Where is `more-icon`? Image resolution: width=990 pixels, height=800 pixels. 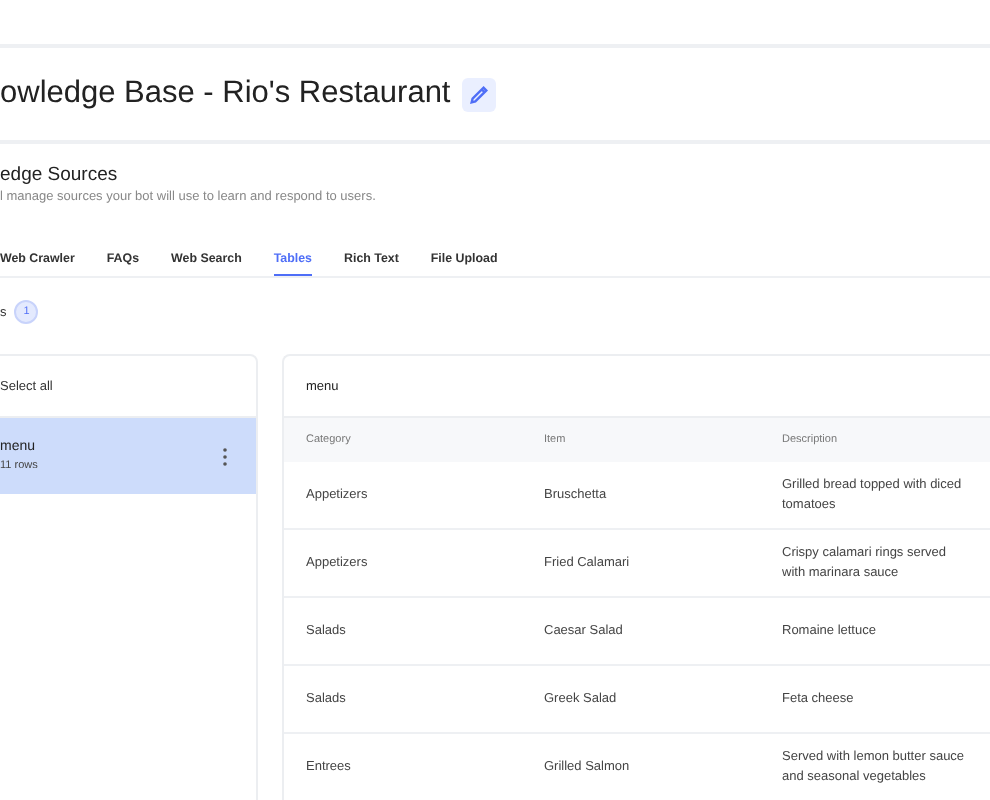 more-icon is located at coordinates (225, 456).